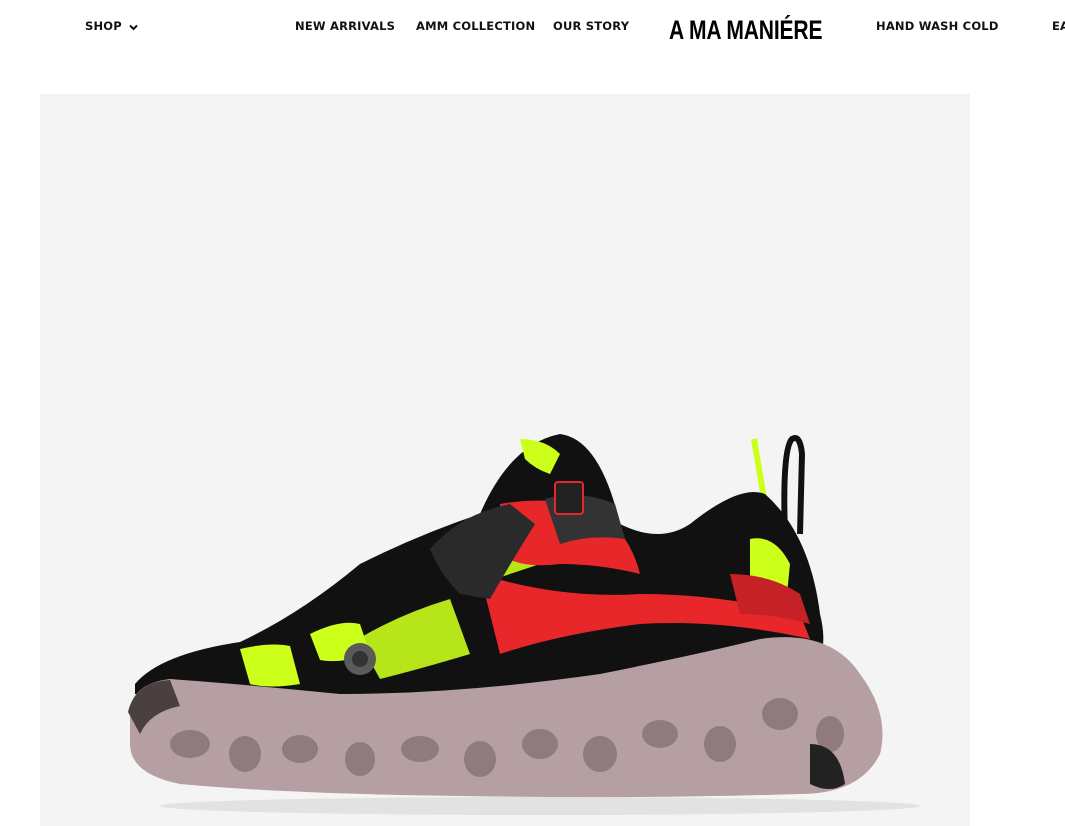 This screenshot has height=826, width=1065. Describe the element at coordinates (937, 26) in the screenshot. I see `nav-hand-wash-cold: HAND WASH COLD` at that location.